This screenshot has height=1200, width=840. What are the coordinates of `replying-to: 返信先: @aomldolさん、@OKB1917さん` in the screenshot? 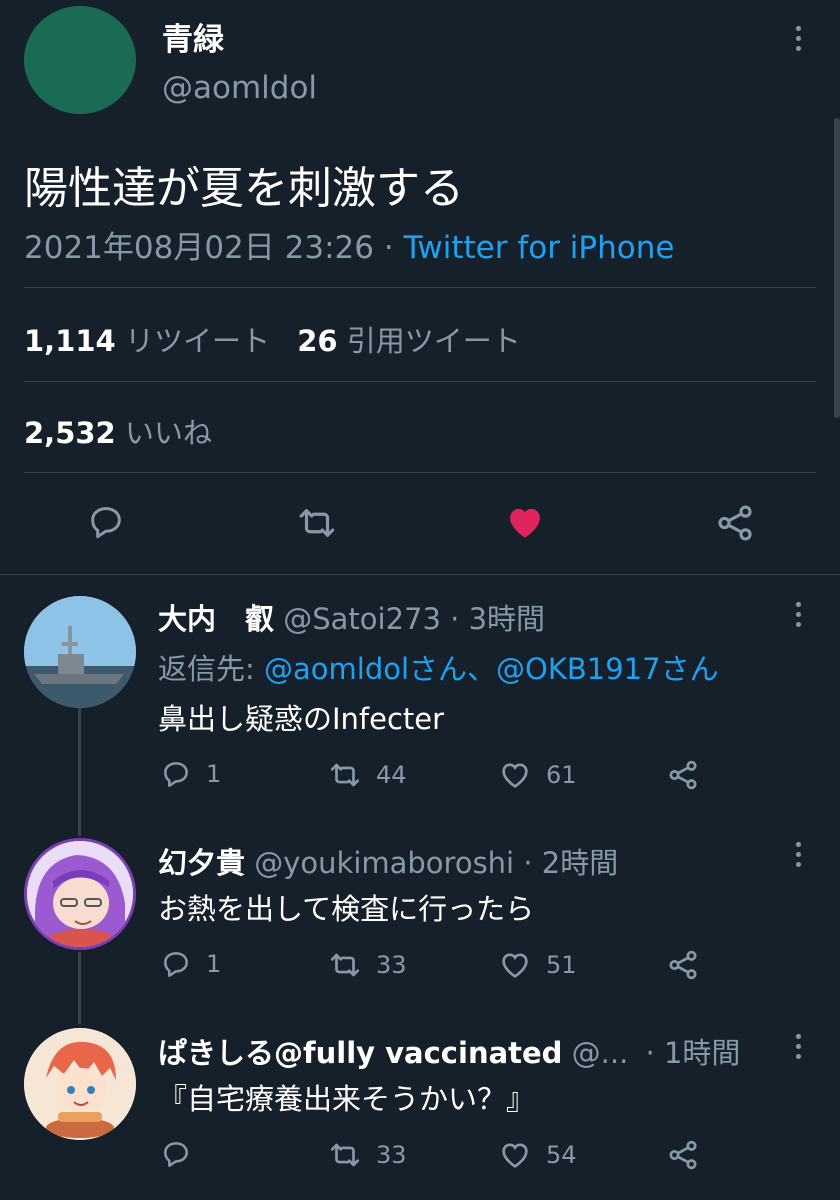 It's located at (438, 667).